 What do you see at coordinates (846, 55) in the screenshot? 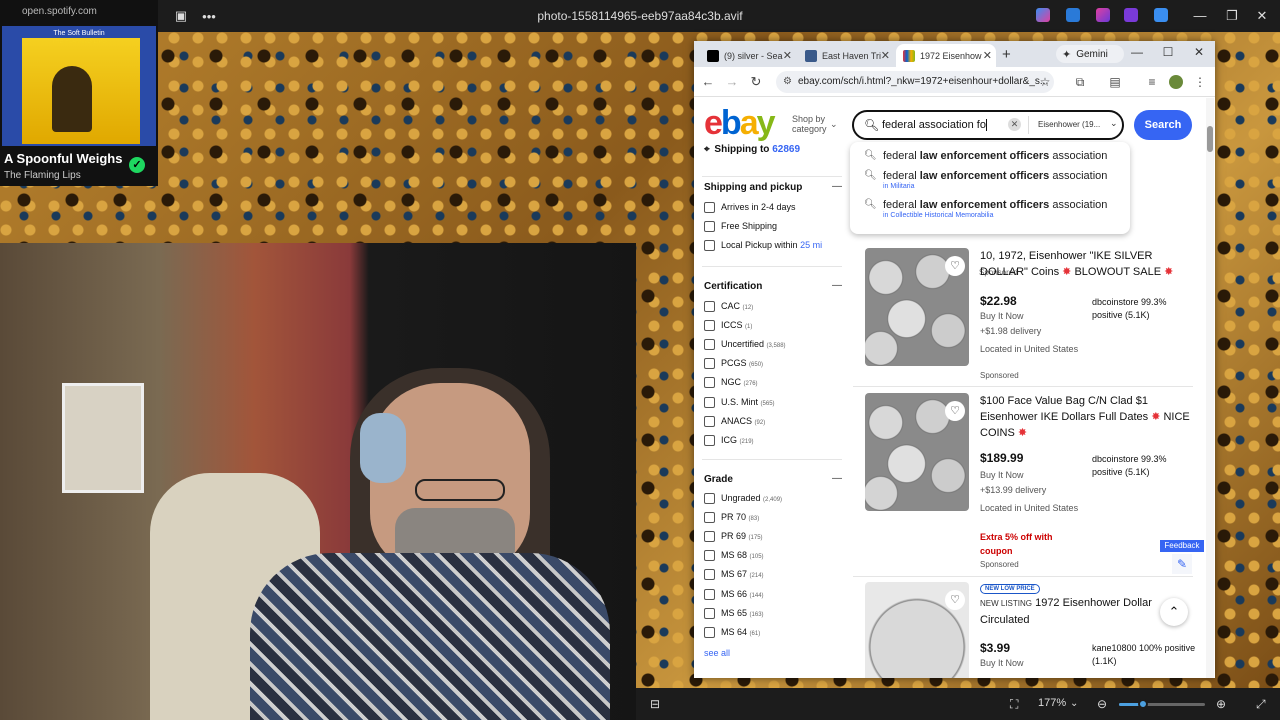
I see `tab-east-haven: East Haven Tri ✕` at bounding box center [846, 55].